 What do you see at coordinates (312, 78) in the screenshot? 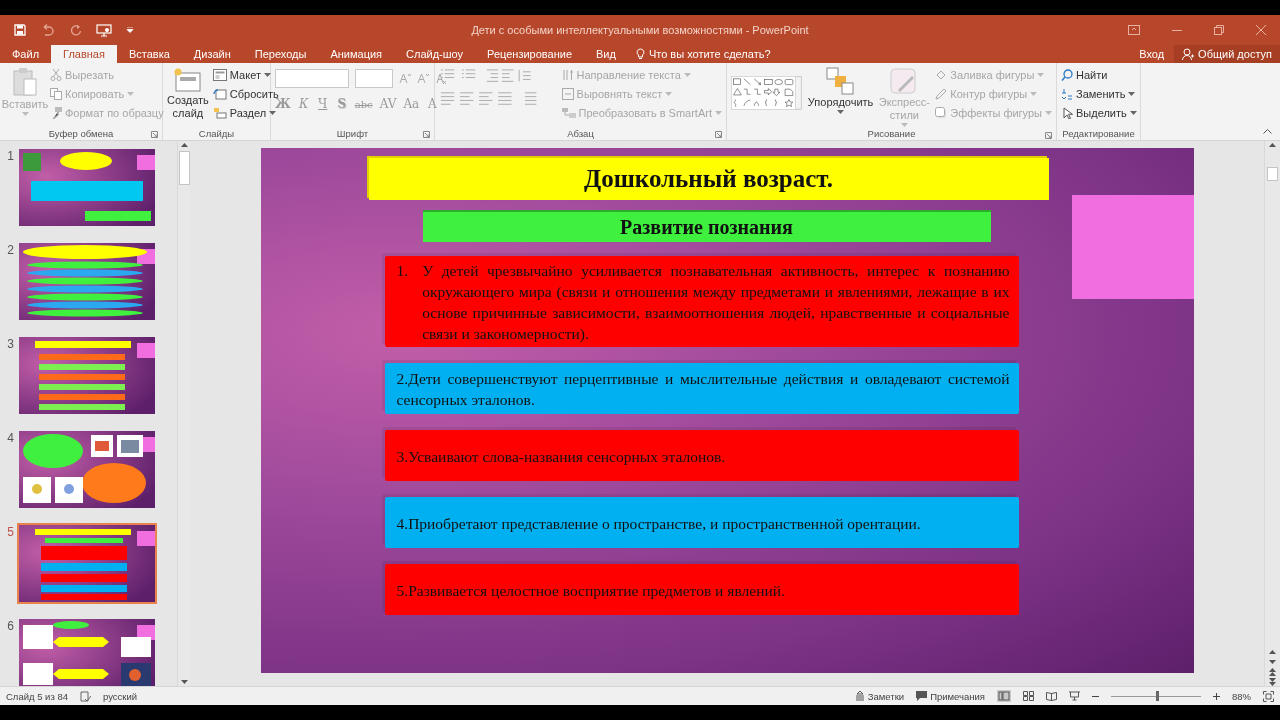
I see `font-name-field` at bounding box center [312, 78].